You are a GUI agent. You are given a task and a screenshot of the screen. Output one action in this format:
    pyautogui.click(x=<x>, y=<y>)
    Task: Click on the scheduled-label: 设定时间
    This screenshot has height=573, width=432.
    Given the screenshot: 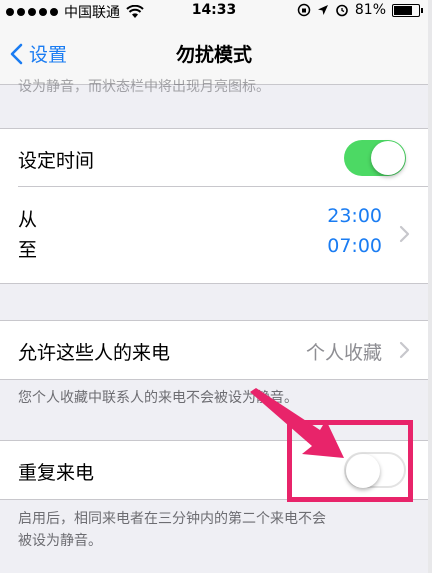 What is the action you would take?
    pyautogui.click(x=56, y=161)
    